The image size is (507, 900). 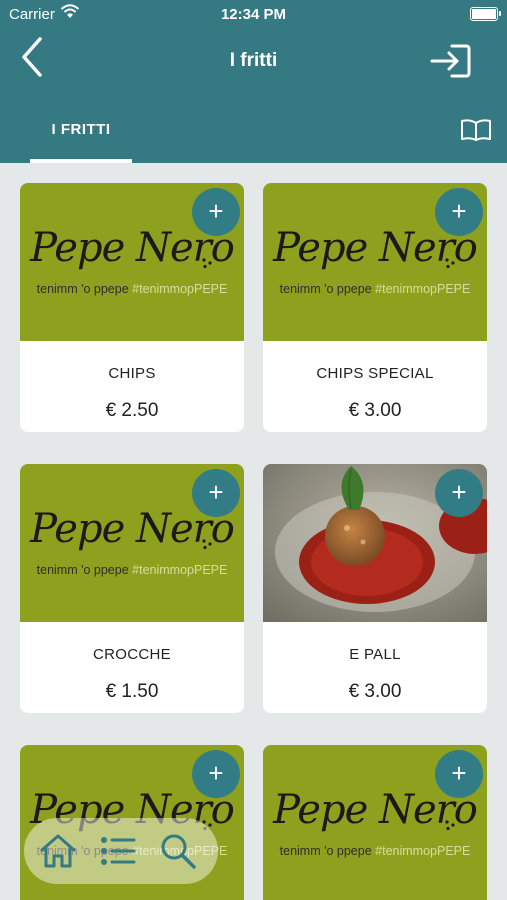 What do you see at coordinates (118, 851) in the screenshot?
I see `list-icon` at bounding box center [118, 851].